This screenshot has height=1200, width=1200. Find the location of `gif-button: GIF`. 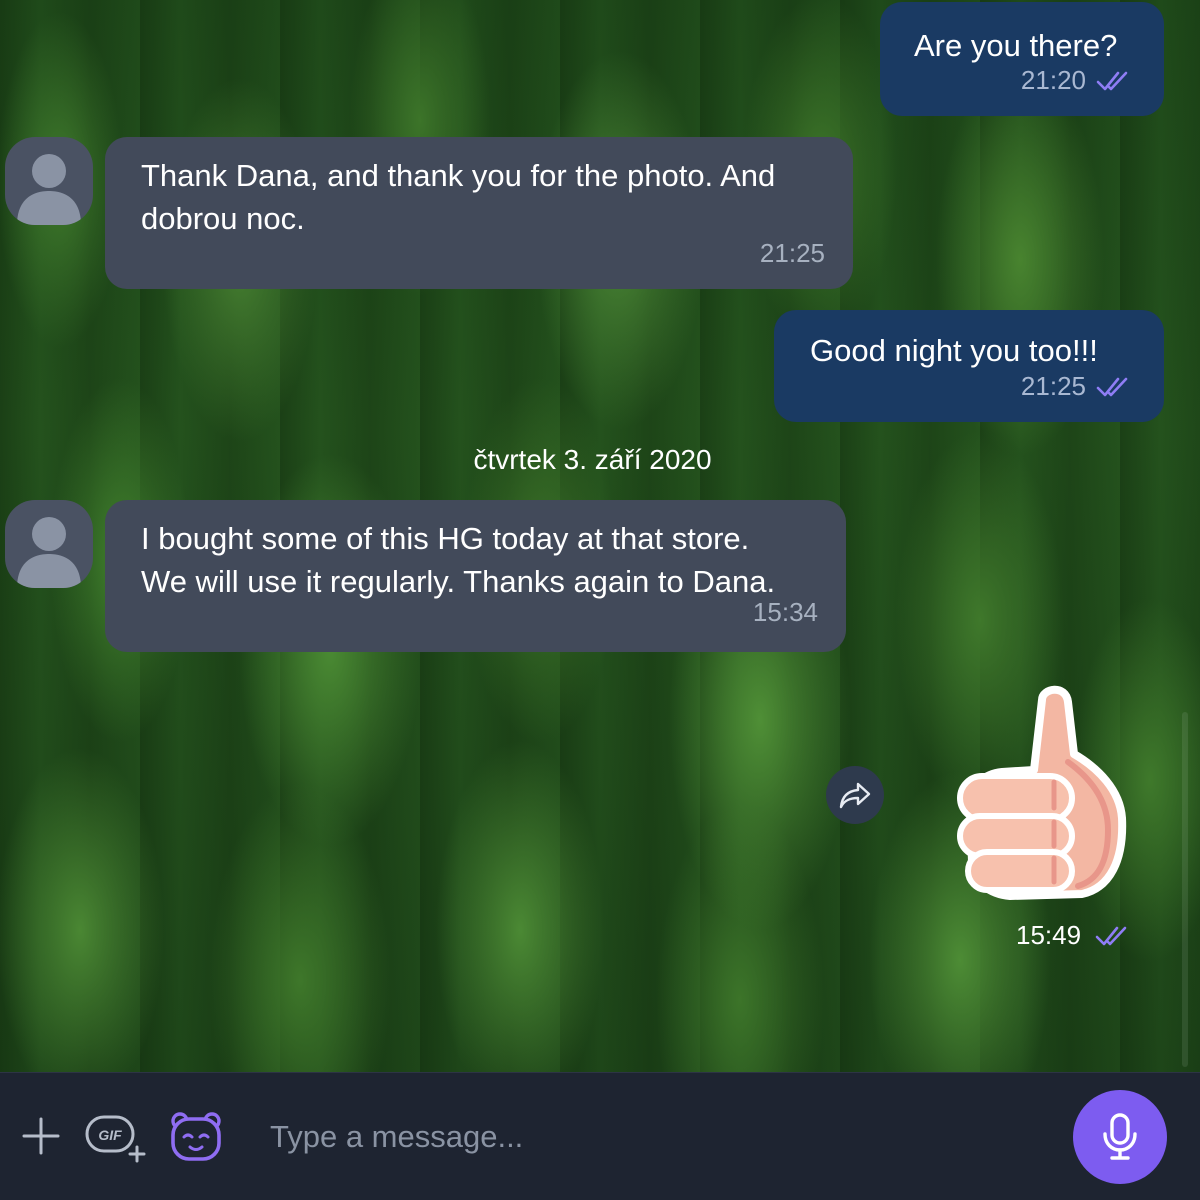

gif-button: GIF is located at coordinates (116, 1137).